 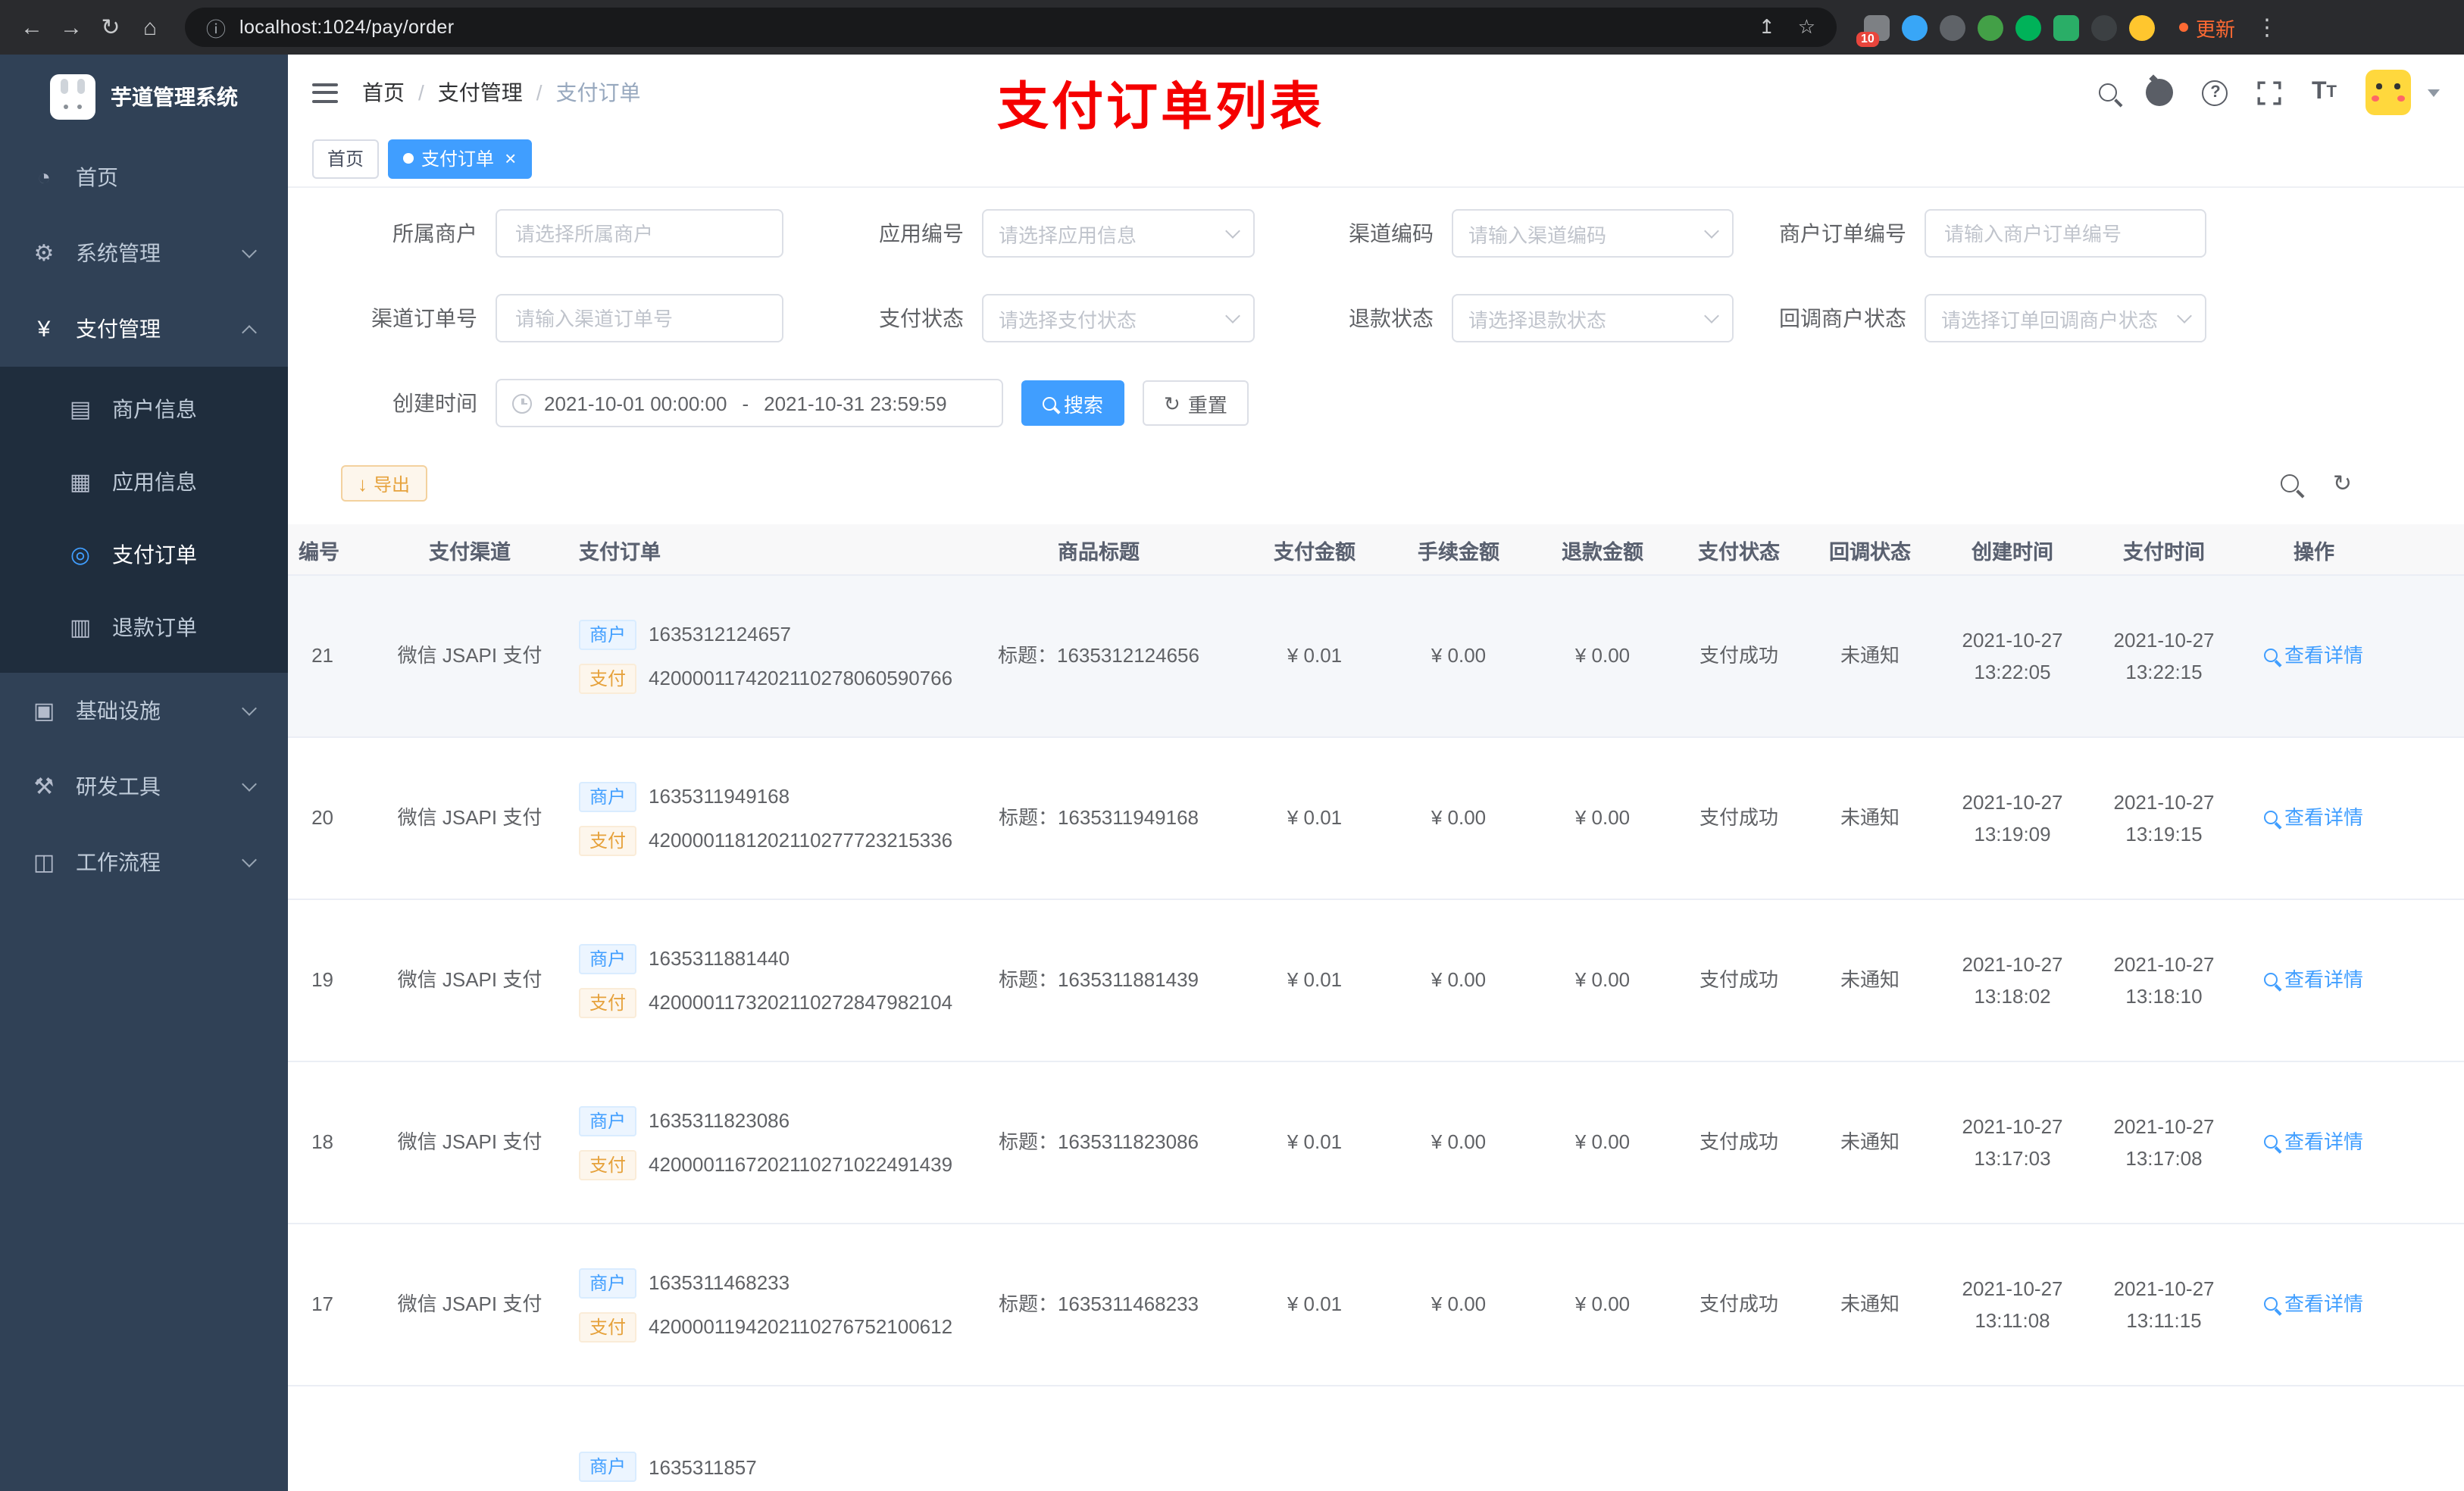 I want to click on avatar-dropdown-caret, so click(x=2434, y=92).